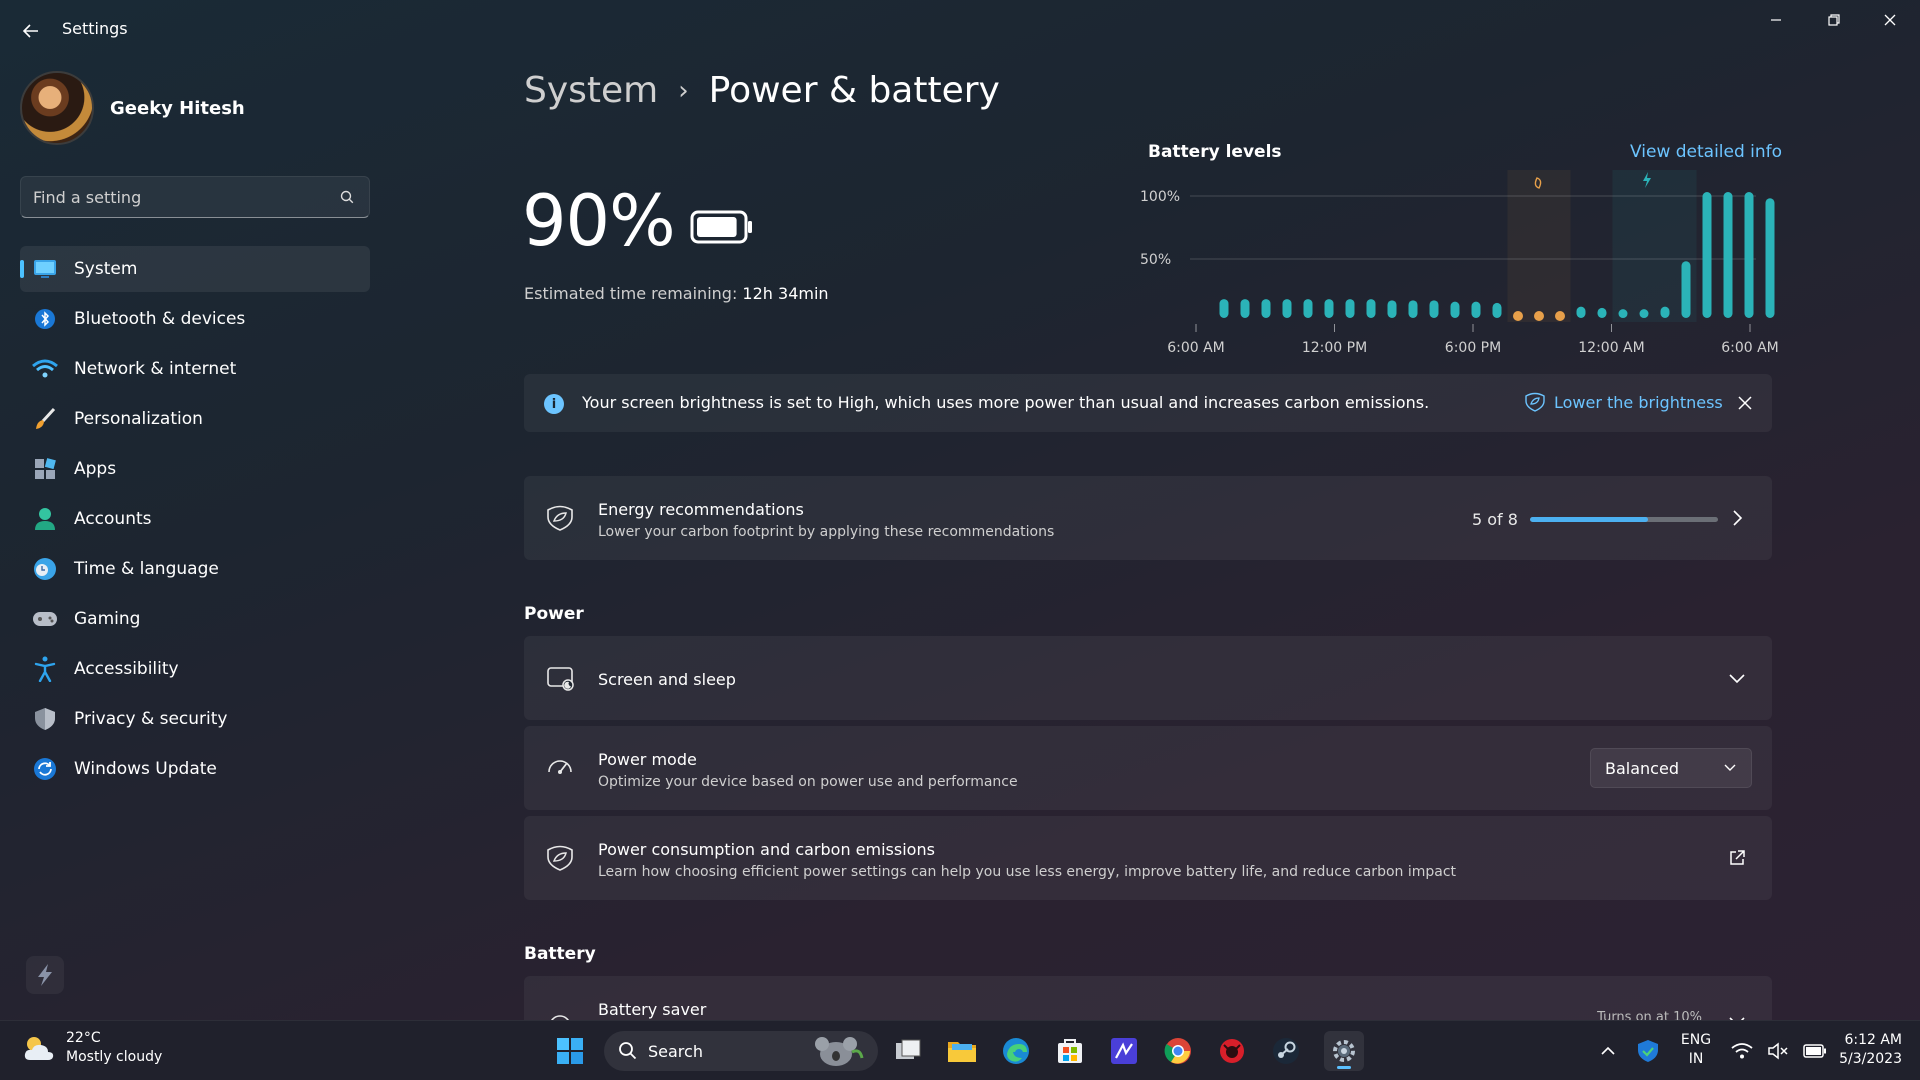  Describe the element at coordinates (560, 954) in the screenshot. I see `battery-section-heading: Battery` at that location.